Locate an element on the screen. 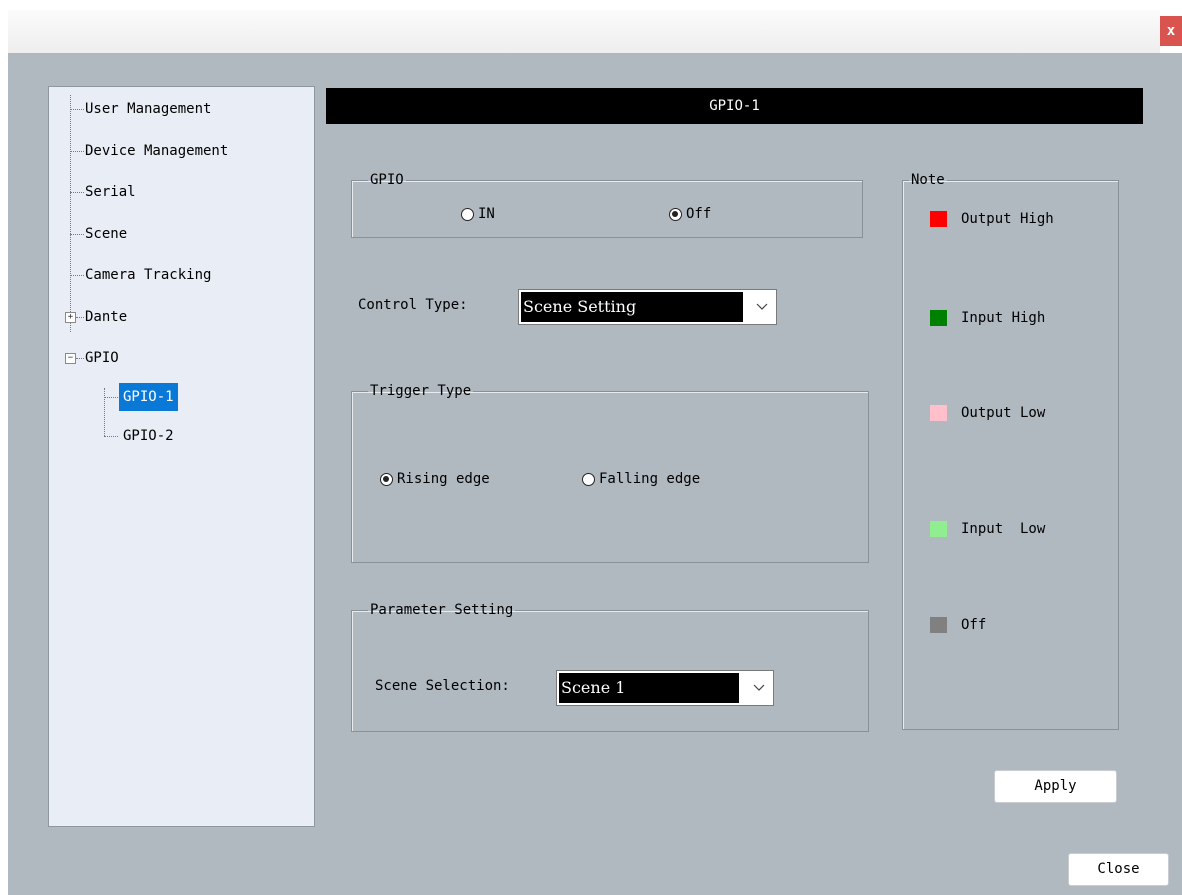  radio-gpio-in: IN is located at coordinates (478, 214).